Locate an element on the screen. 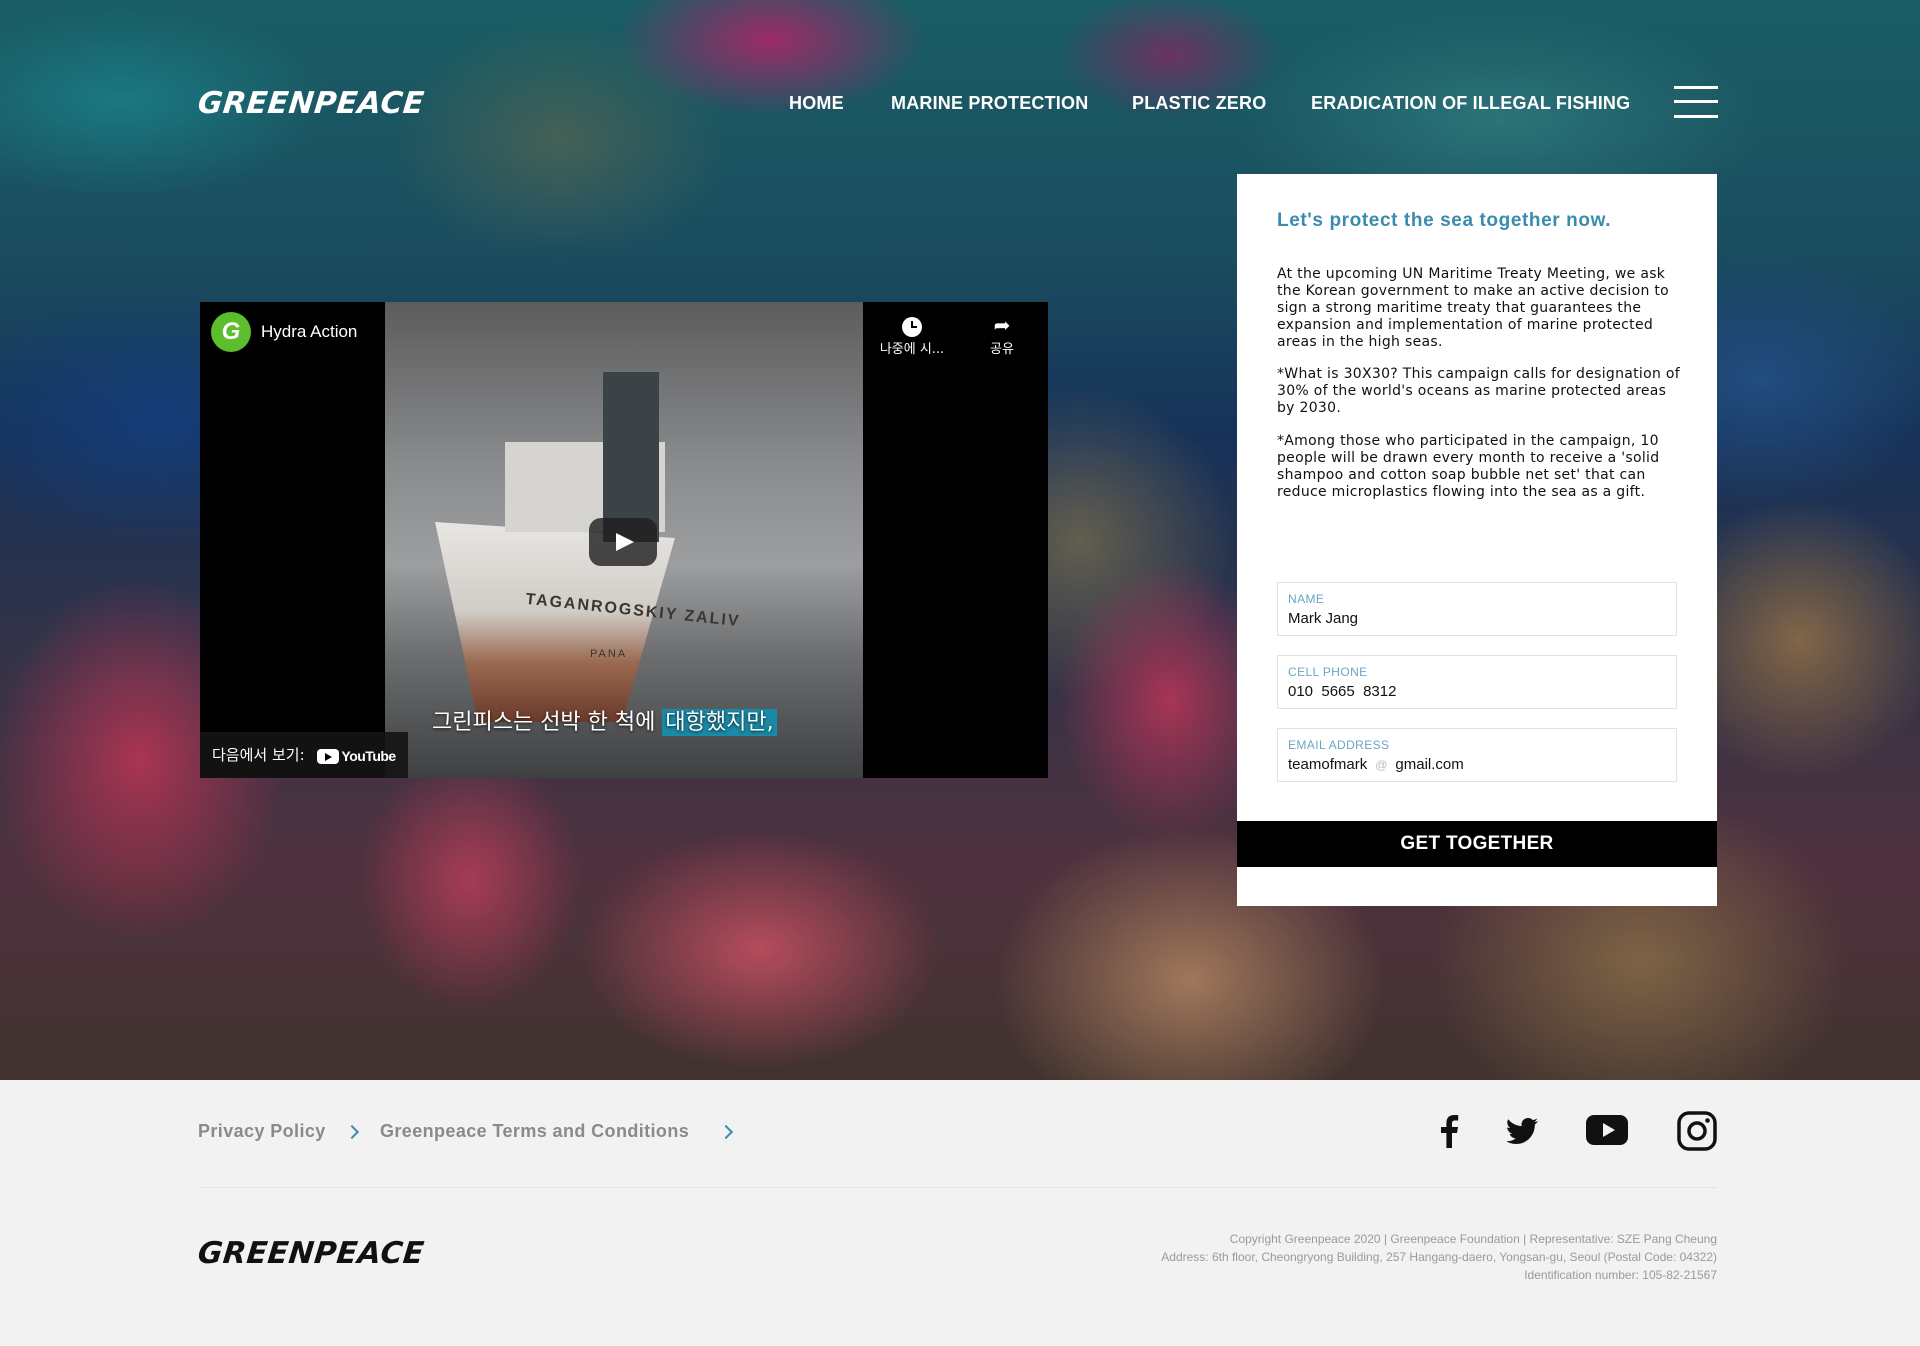  phone-field: CELL PHONE 010 5665 8312 is located at coordinates (1477, 682).